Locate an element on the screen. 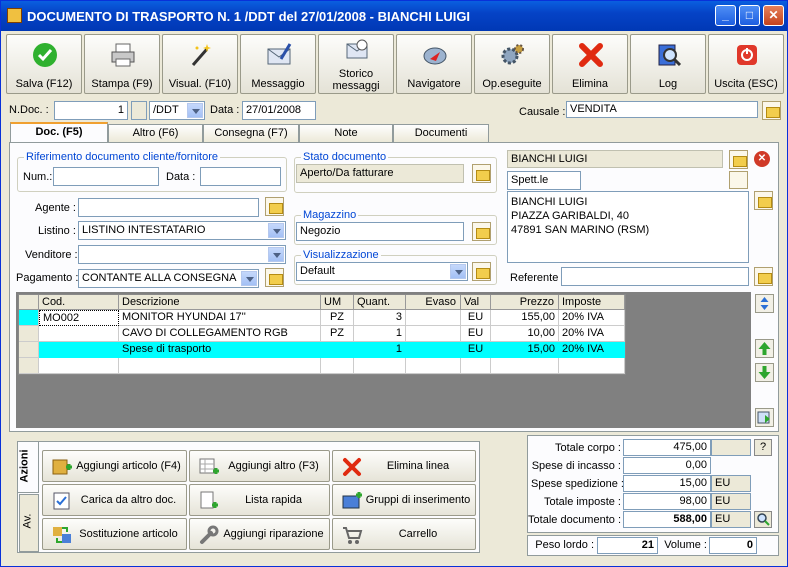 Image resolution: width=788 pixels, height=567 pixels. col-val: Val is located at coordinates (476, 302).